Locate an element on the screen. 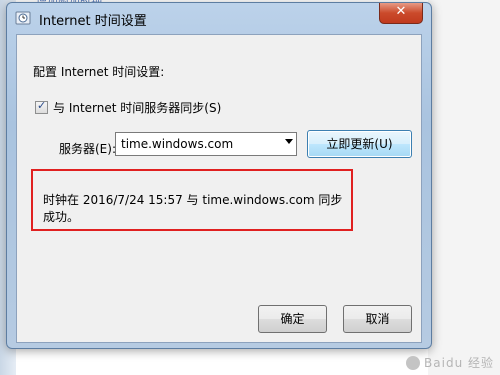 Image resolution: width=500 pixels, height=375 pixels. watermark-text: Baidu 经验 is located at coordinates (459, 363).